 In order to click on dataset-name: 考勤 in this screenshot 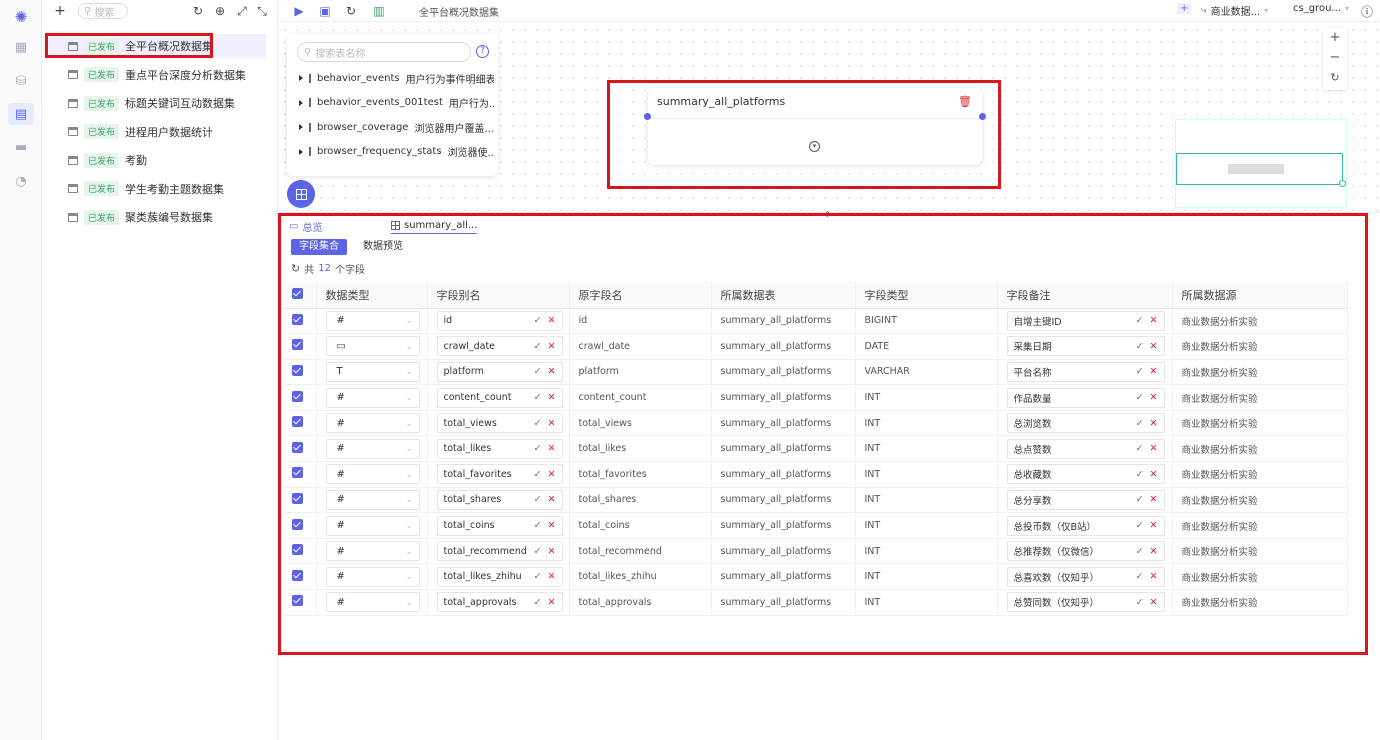, I will do `click(136, 160)`.